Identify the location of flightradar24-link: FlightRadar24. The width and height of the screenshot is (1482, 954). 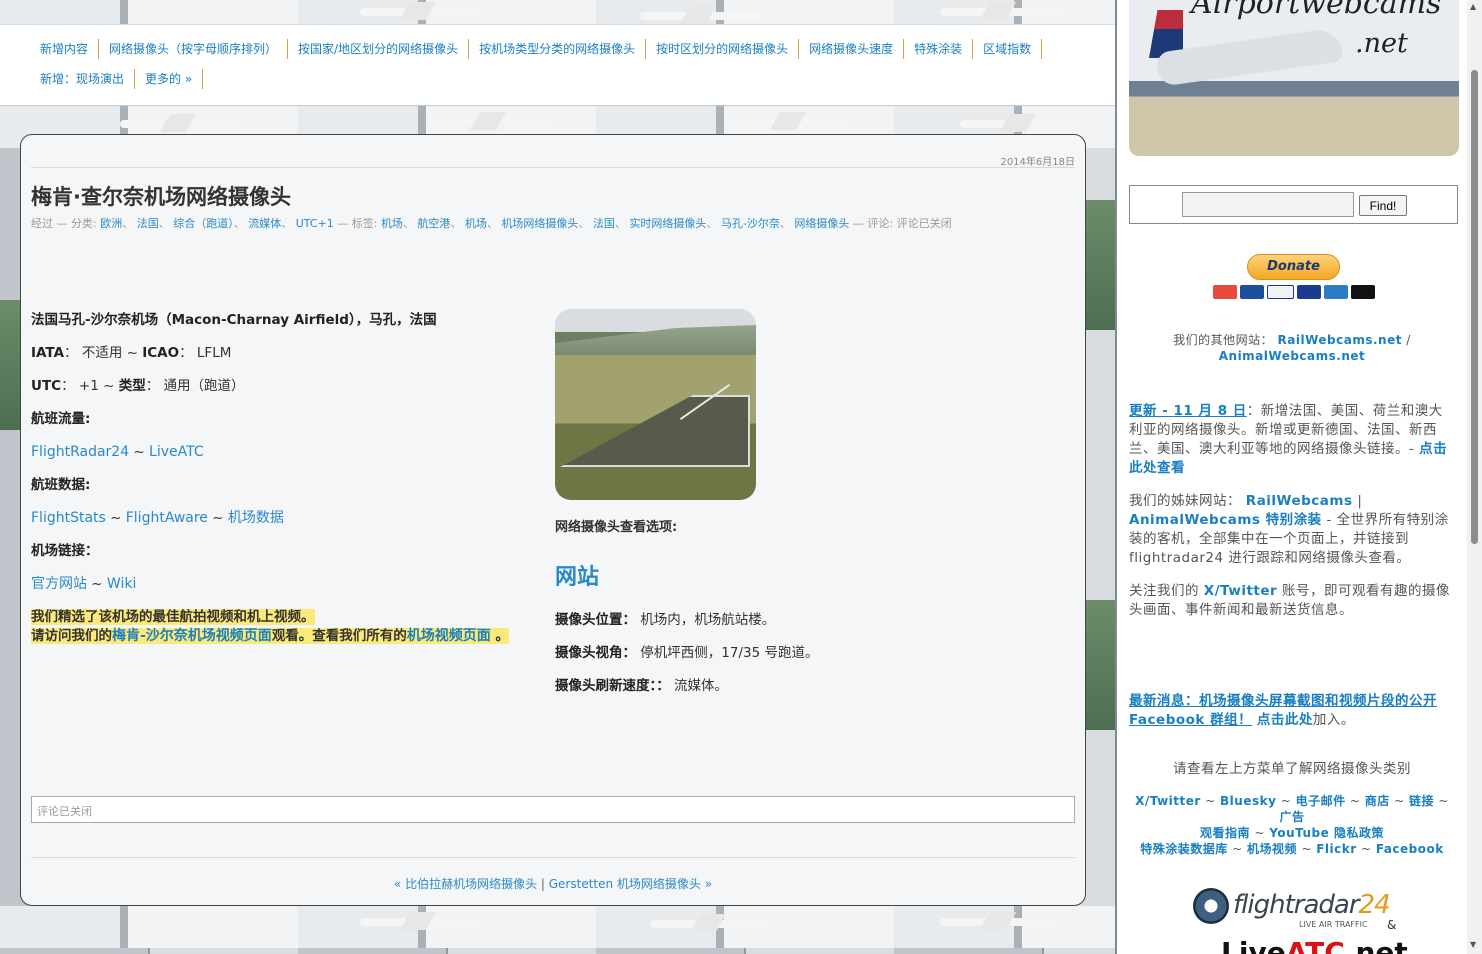
(80, 452).